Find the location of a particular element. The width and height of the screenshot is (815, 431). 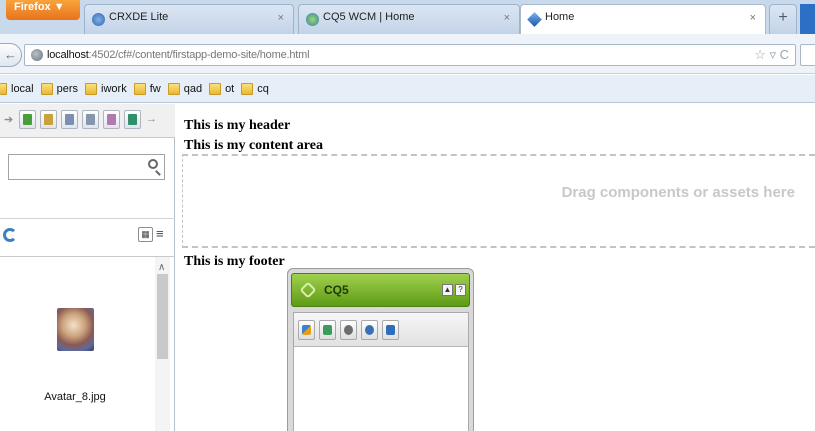

bookmark-folder: fw is located at coordinates (147, 88).